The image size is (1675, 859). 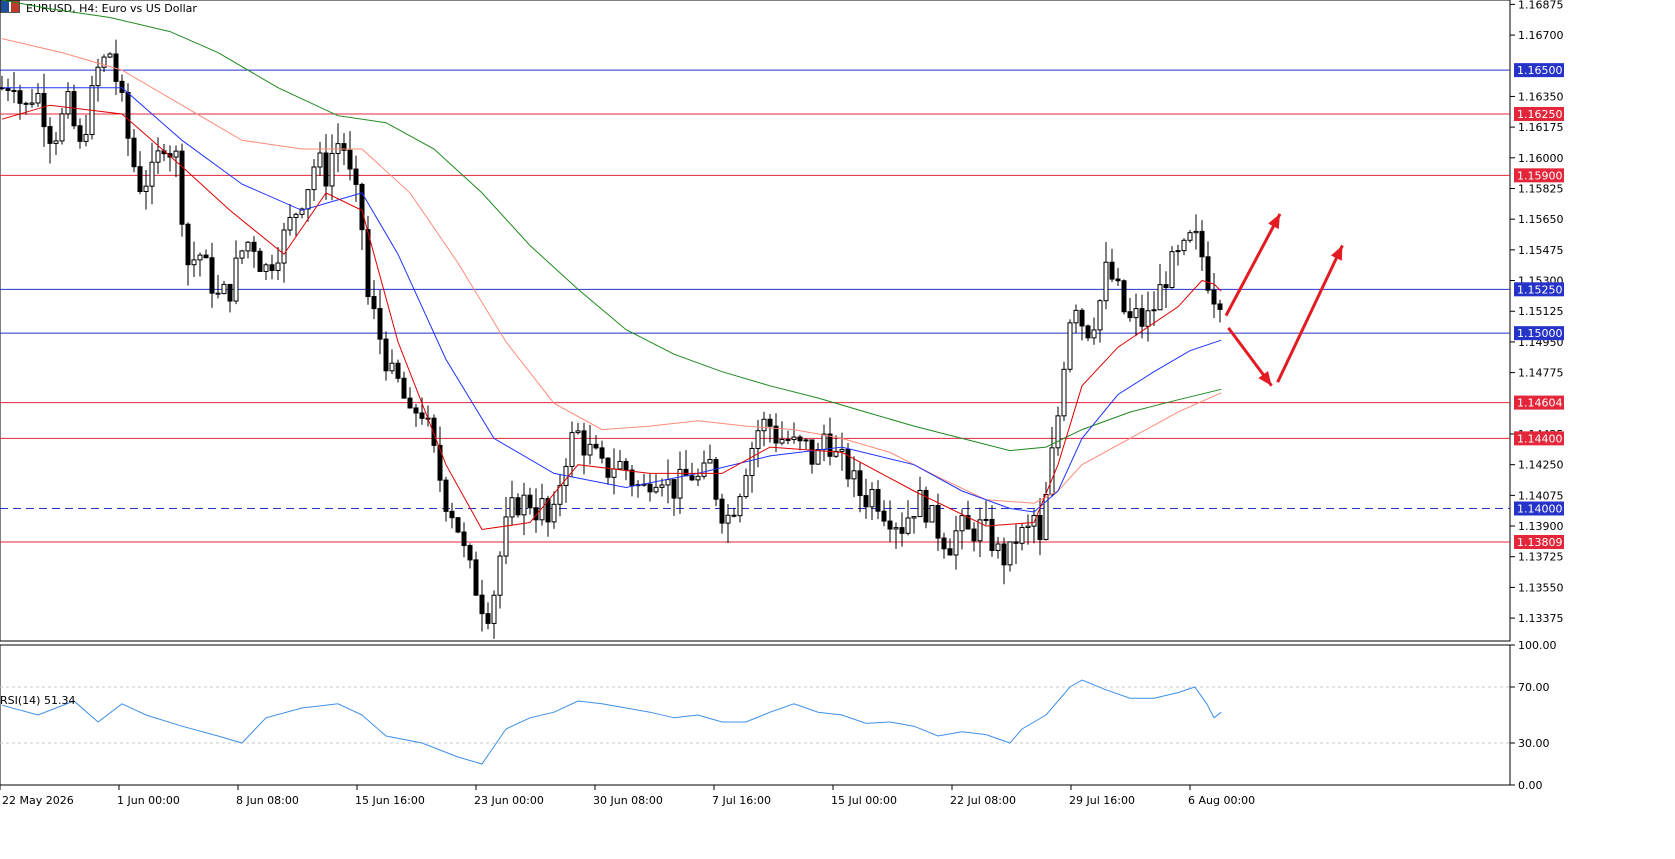 What do you see at coordinates (1541, 495) in the screenshot?
I see `price-tick-label: 1.14075` at bounding box center [1541, 495].